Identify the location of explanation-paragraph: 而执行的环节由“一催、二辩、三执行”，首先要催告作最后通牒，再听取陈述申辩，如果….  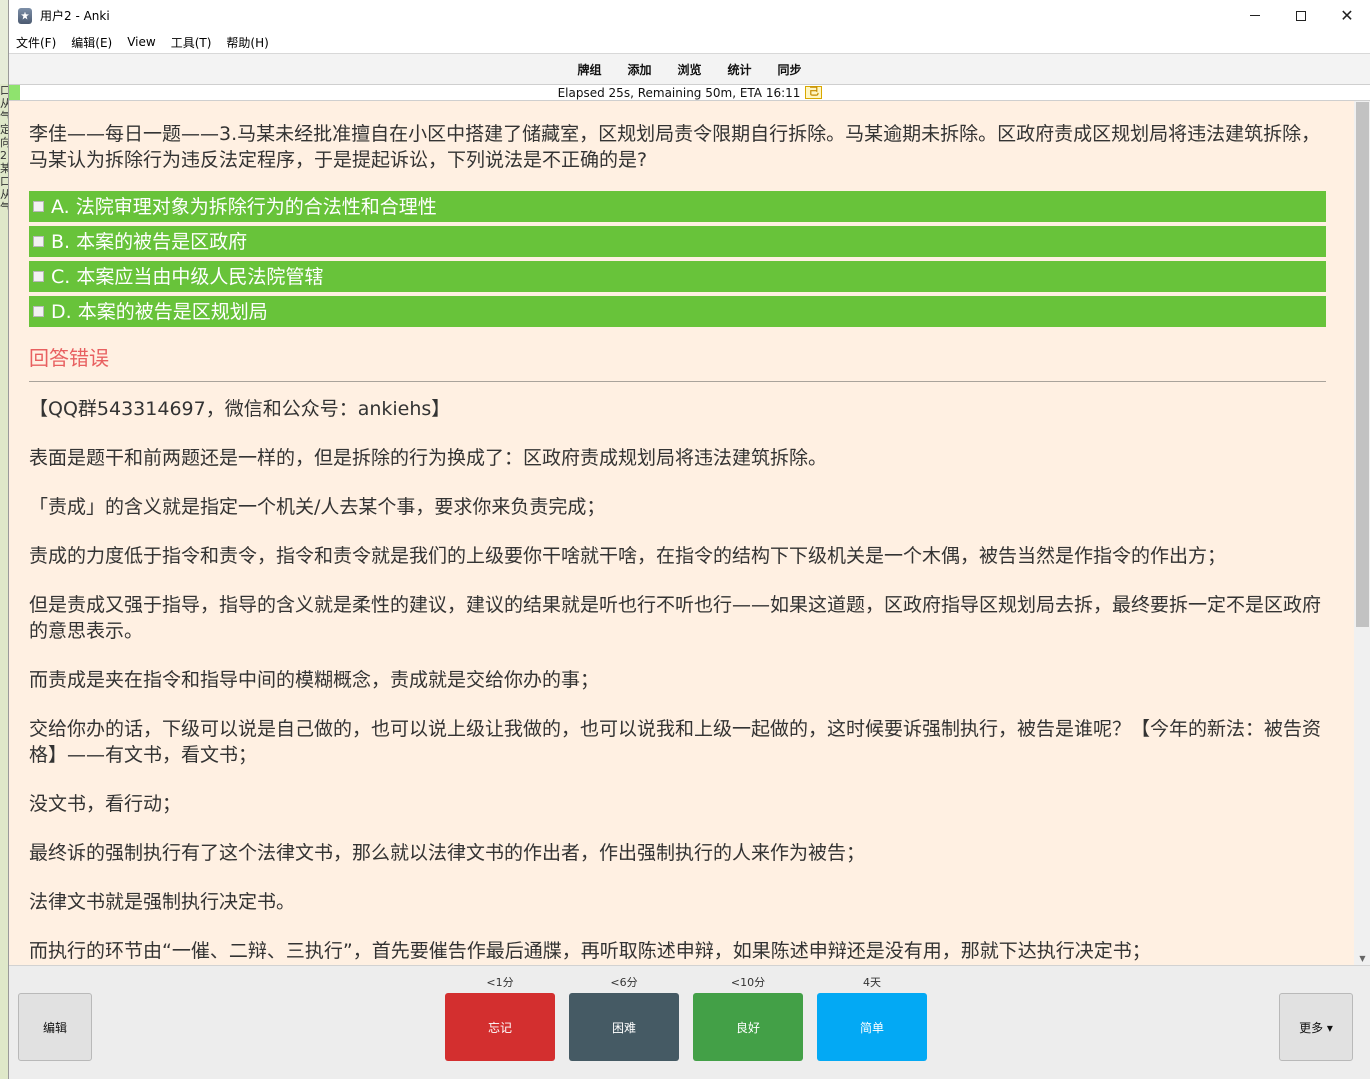
(590, 951).